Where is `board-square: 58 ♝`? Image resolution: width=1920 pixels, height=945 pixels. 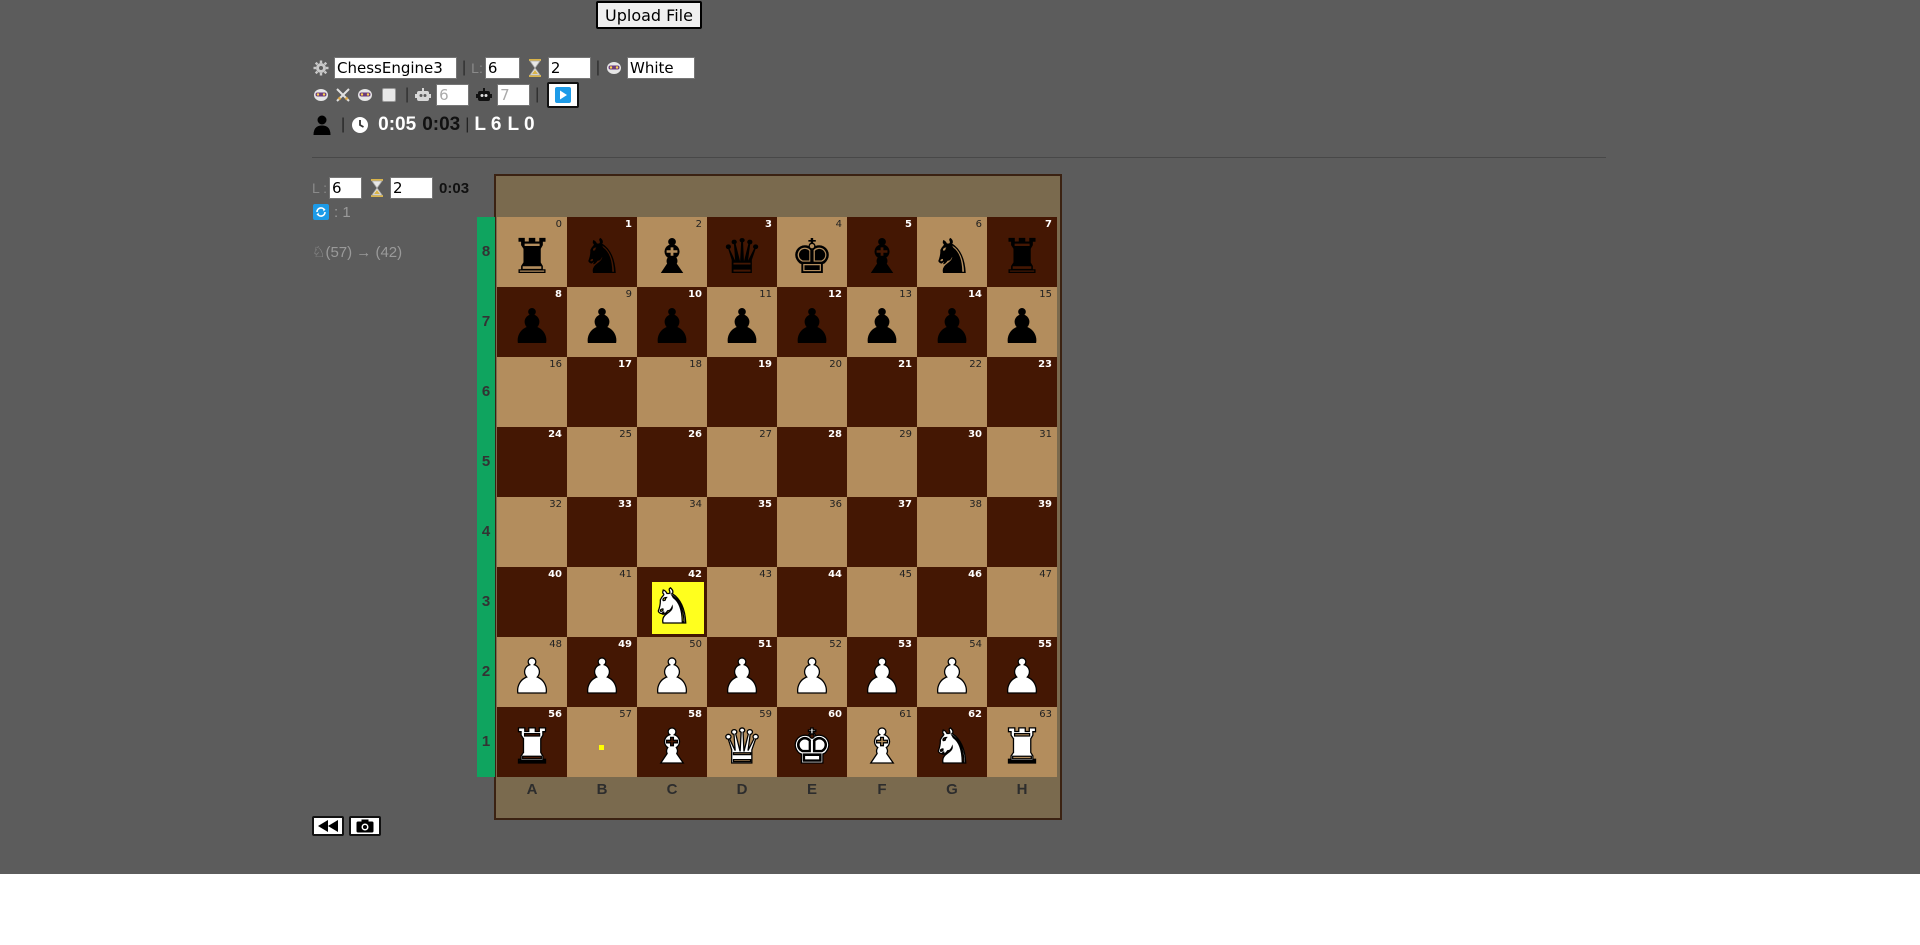
board-square: 58 ♝ is located at coordinates (672, 742).